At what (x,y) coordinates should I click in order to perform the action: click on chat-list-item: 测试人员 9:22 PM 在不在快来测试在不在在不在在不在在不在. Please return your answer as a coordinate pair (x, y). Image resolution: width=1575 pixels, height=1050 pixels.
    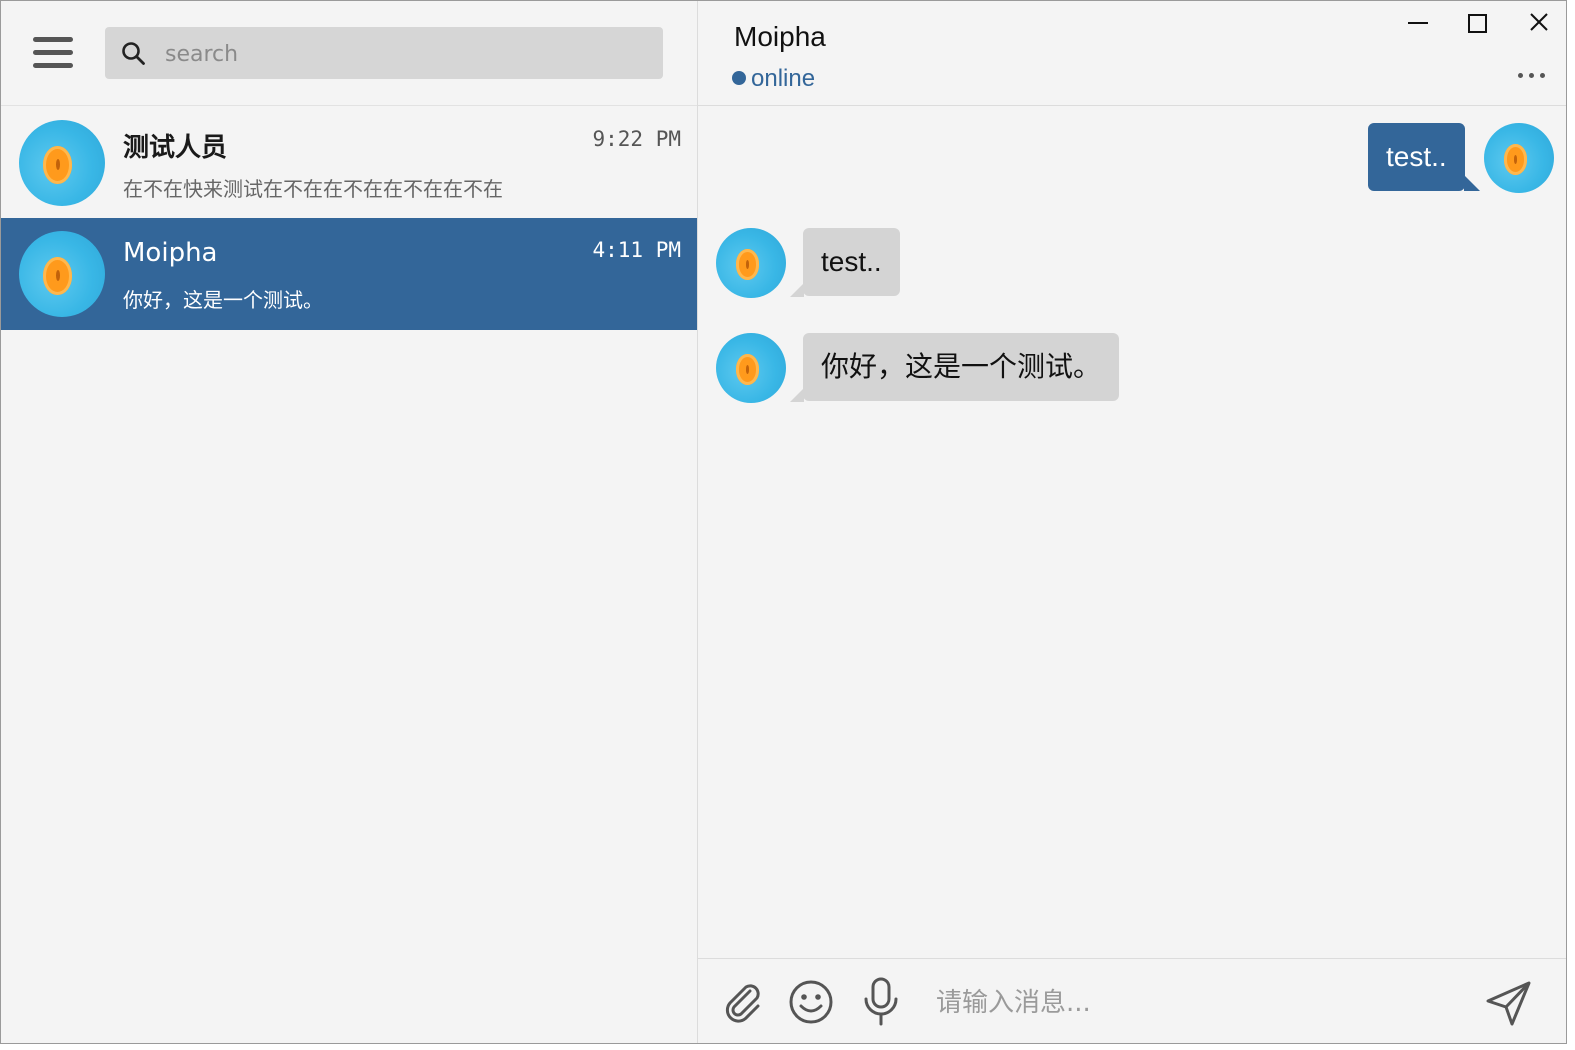
    Looking at the image, I should click on (349, 163).